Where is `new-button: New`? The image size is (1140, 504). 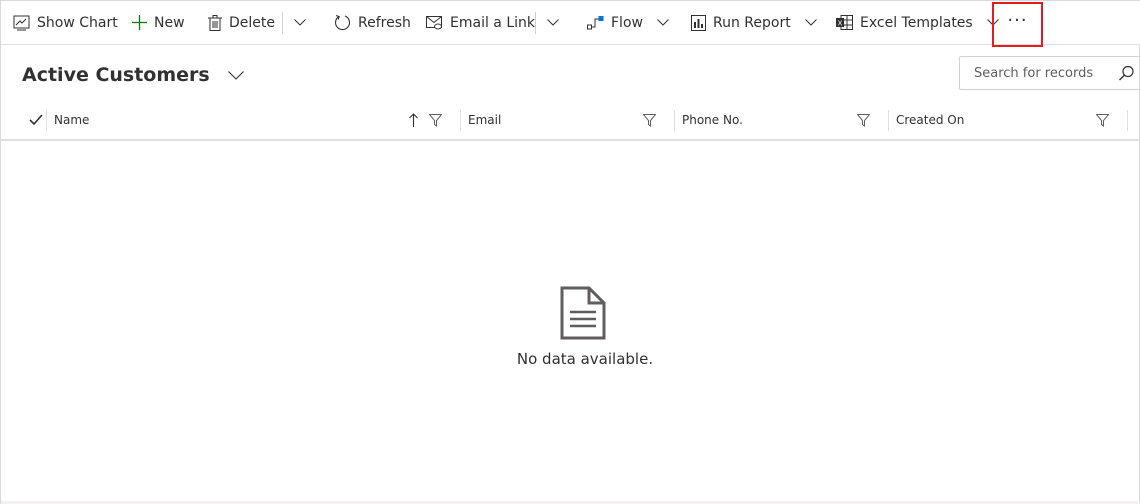
new-button: New is located at coordinates (158, 22).